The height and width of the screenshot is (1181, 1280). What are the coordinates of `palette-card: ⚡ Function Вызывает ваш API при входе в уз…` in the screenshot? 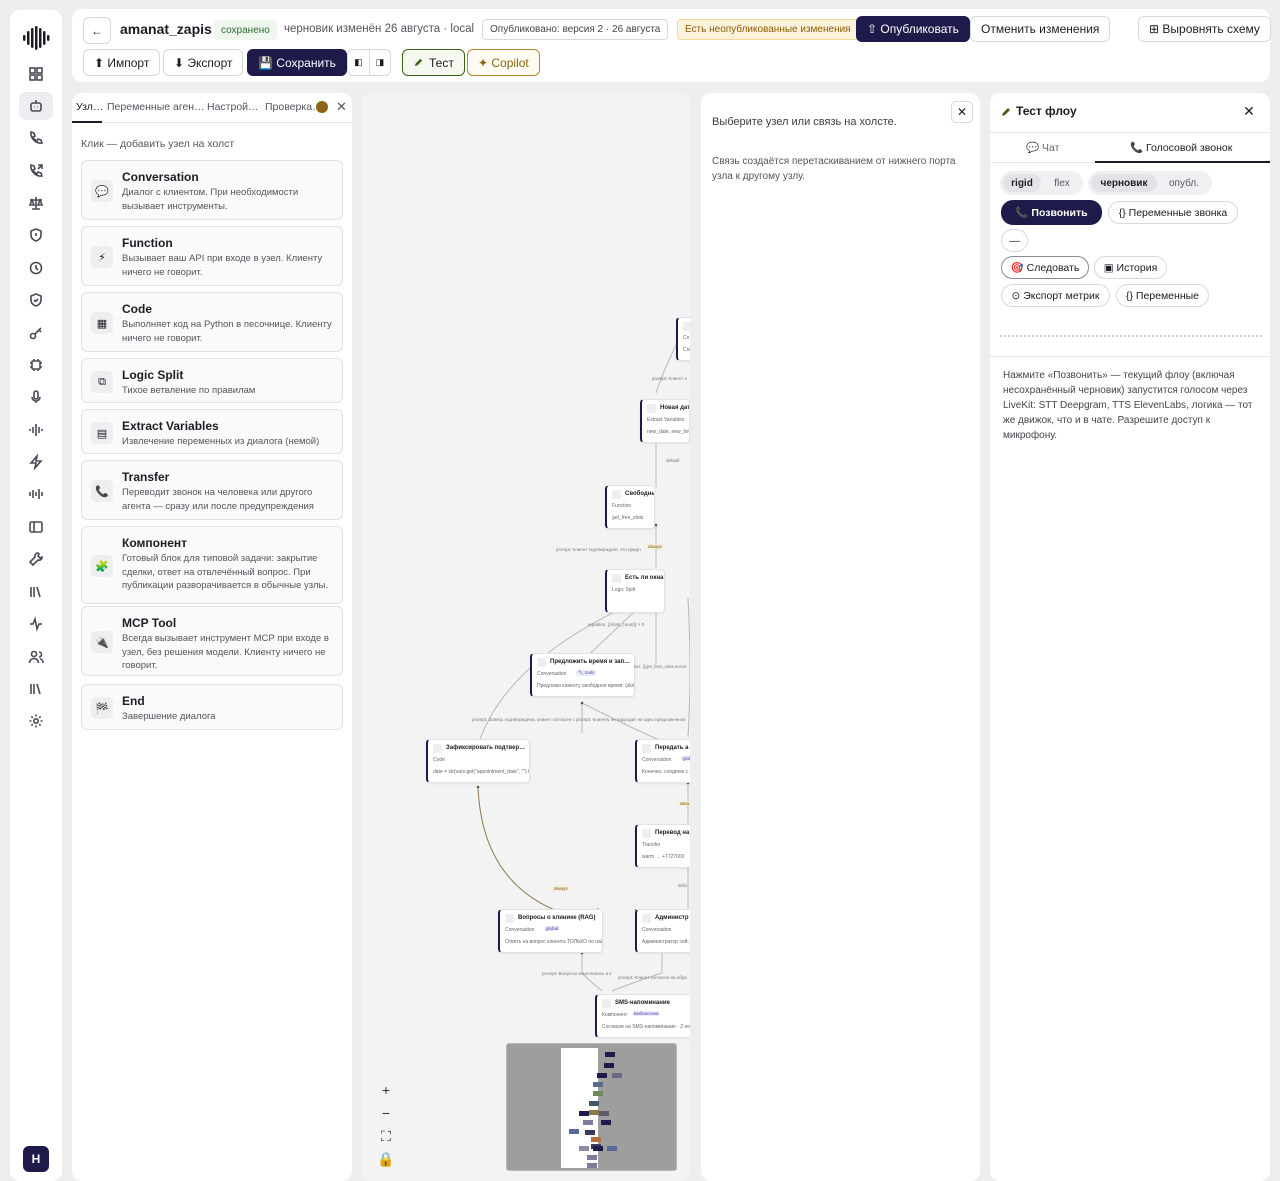 It's located at (212, 256).